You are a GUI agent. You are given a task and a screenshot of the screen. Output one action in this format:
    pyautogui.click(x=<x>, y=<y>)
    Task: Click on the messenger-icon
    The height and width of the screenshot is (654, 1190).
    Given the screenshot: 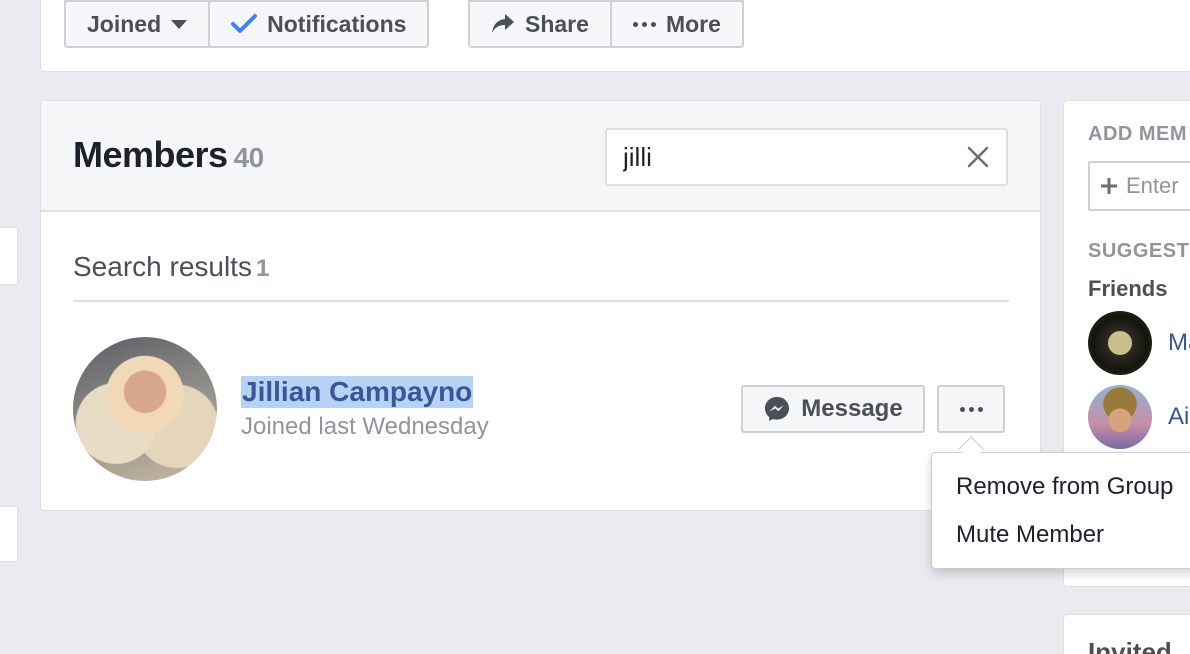 What is the action you would take?
    pyautogui.click(x=777, y=409)
    